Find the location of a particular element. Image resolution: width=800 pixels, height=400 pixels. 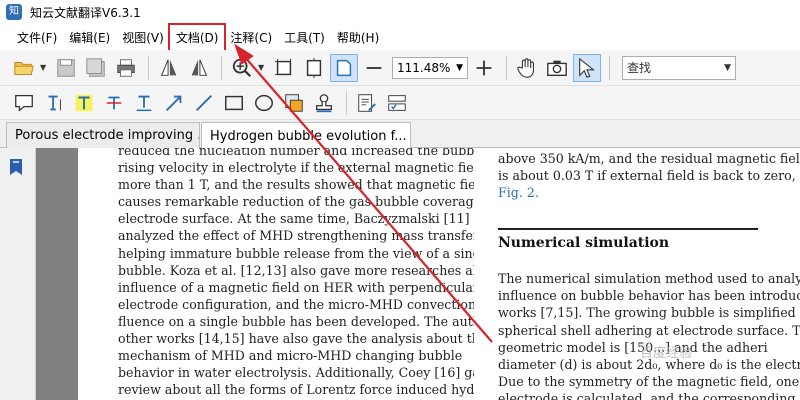

form-icon is located at coordinates (397, 103).